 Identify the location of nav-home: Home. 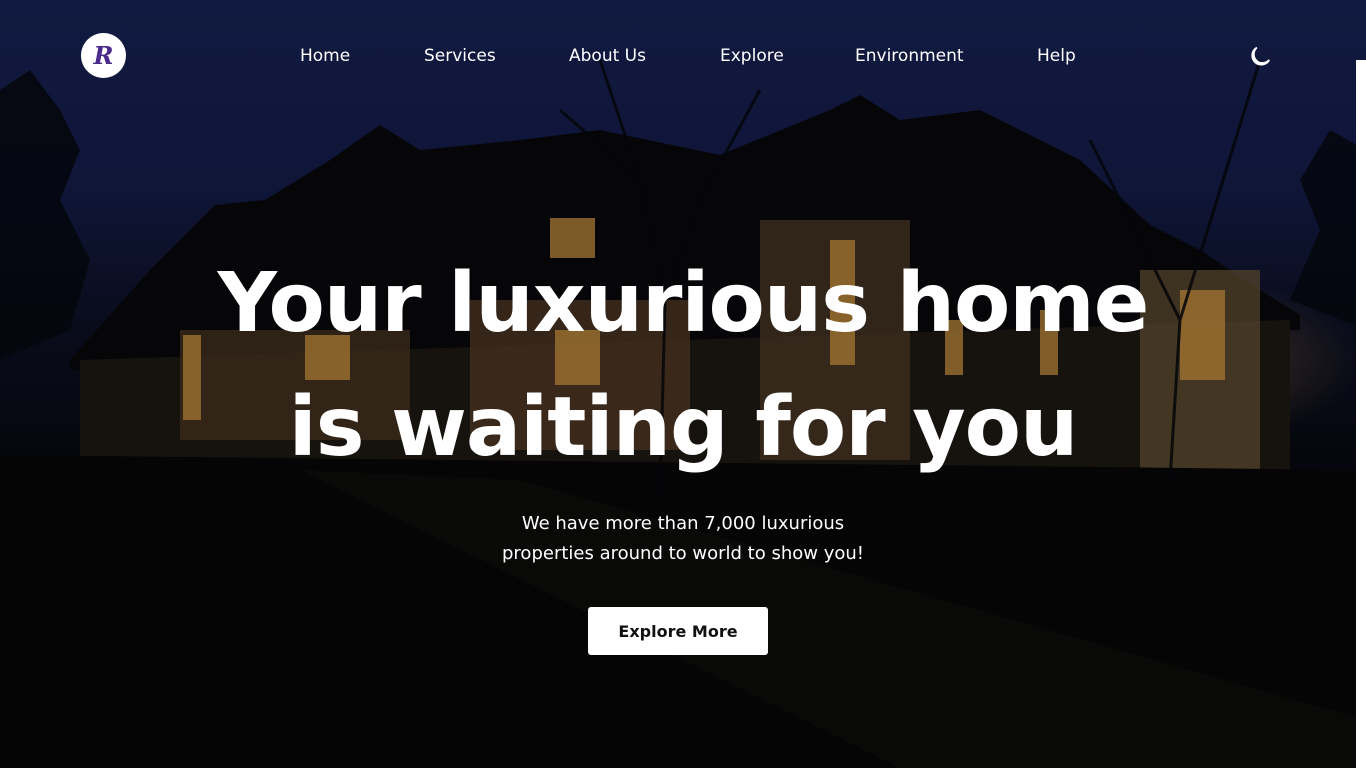
(325, 56).